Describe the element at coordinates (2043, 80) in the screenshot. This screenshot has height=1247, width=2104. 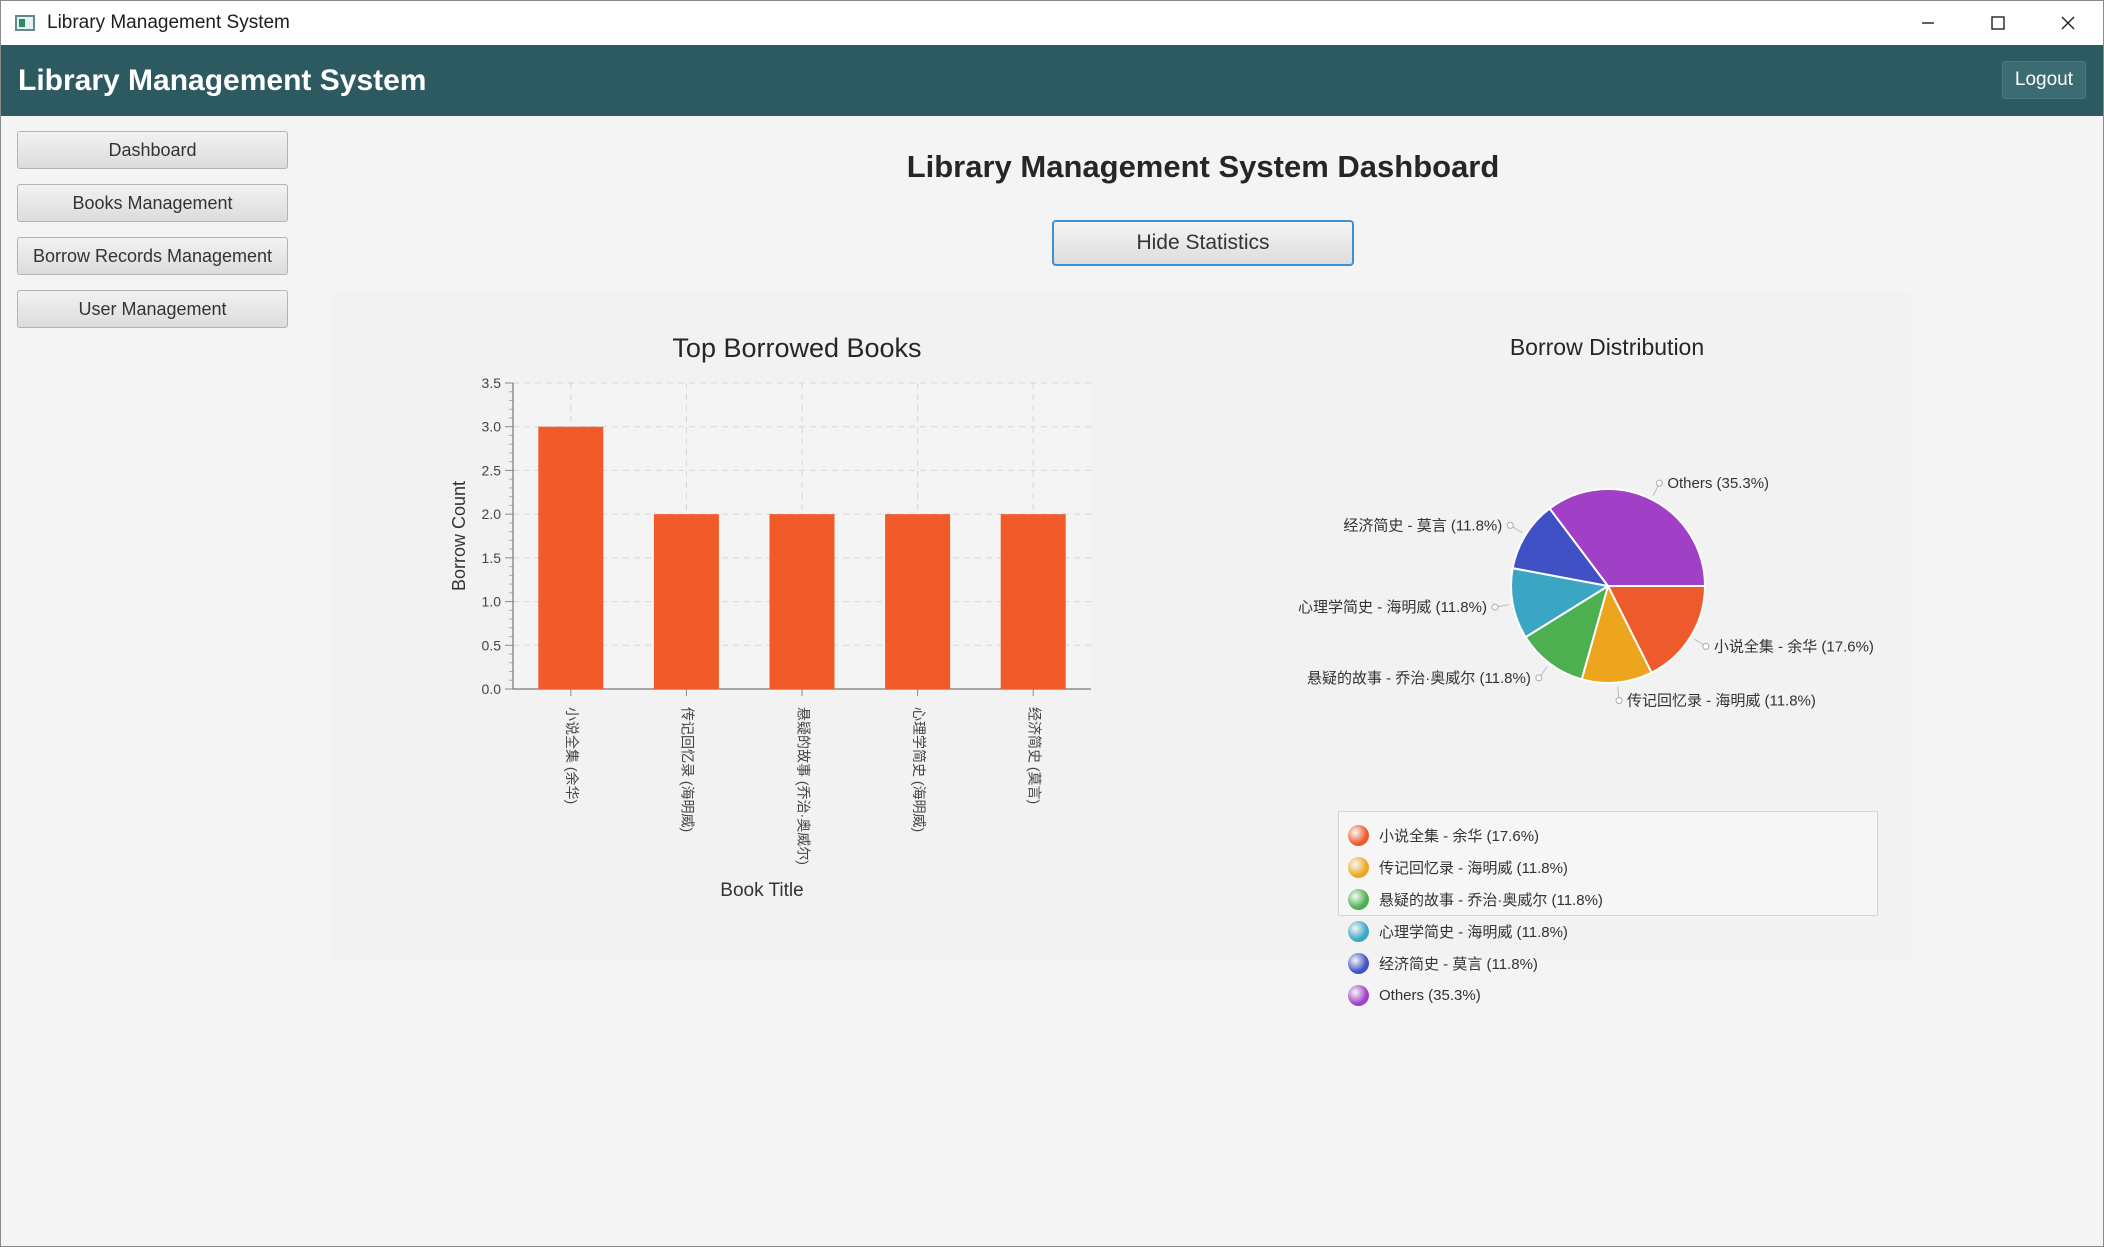
I see `logout-button: Logout` at that location.